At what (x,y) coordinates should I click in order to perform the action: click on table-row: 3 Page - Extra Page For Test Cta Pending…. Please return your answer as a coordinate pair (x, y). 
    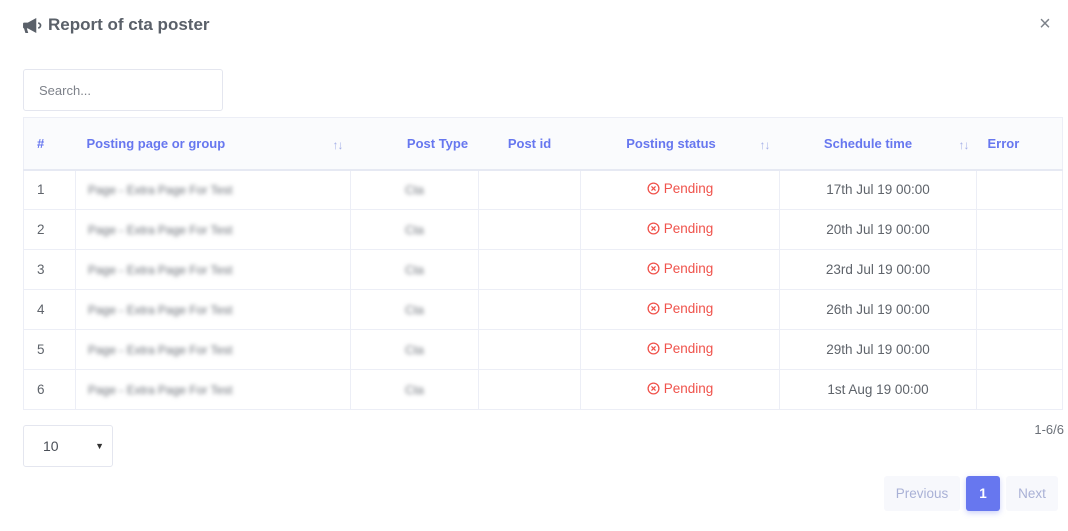
    Looking at the image, I should click on (543, 269).